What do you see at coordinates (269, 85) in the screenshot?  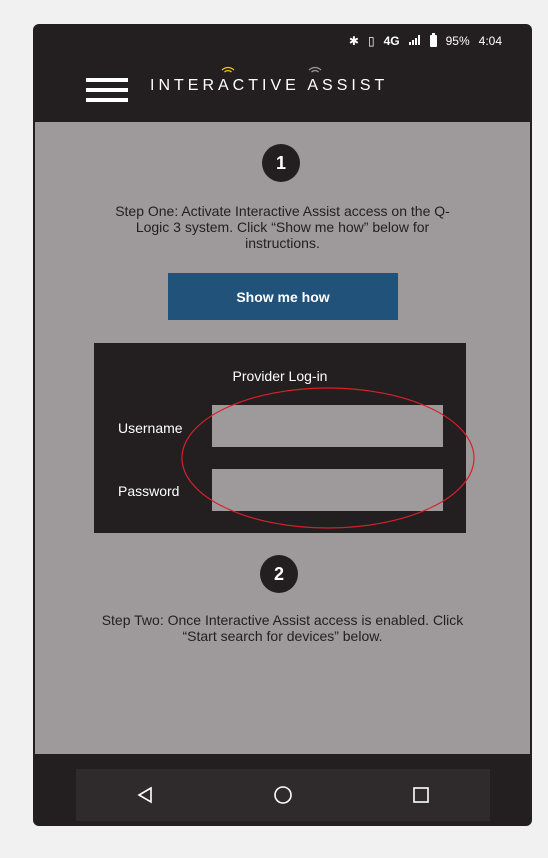 I see `app-title: INTERACTIVE ASSIST` at bounding box center [269, 85].